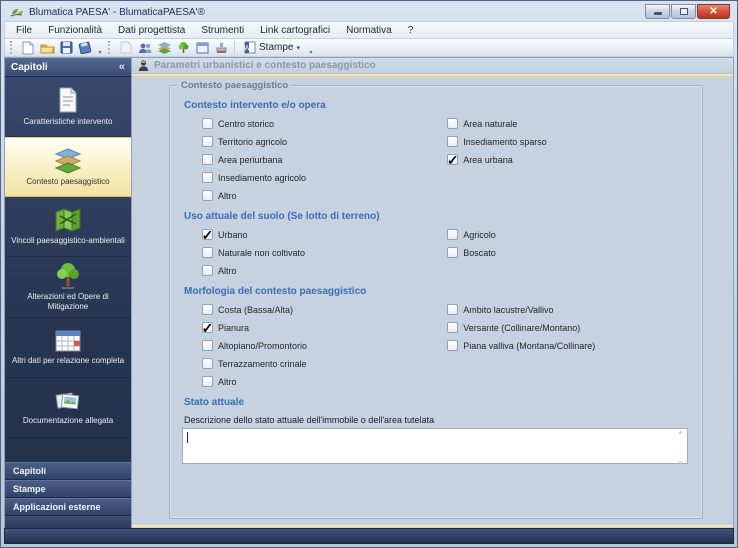  Describe the element at coordinates (681, 464) in the screenshot. I see `scroll-down-icon: ▼` at that location.